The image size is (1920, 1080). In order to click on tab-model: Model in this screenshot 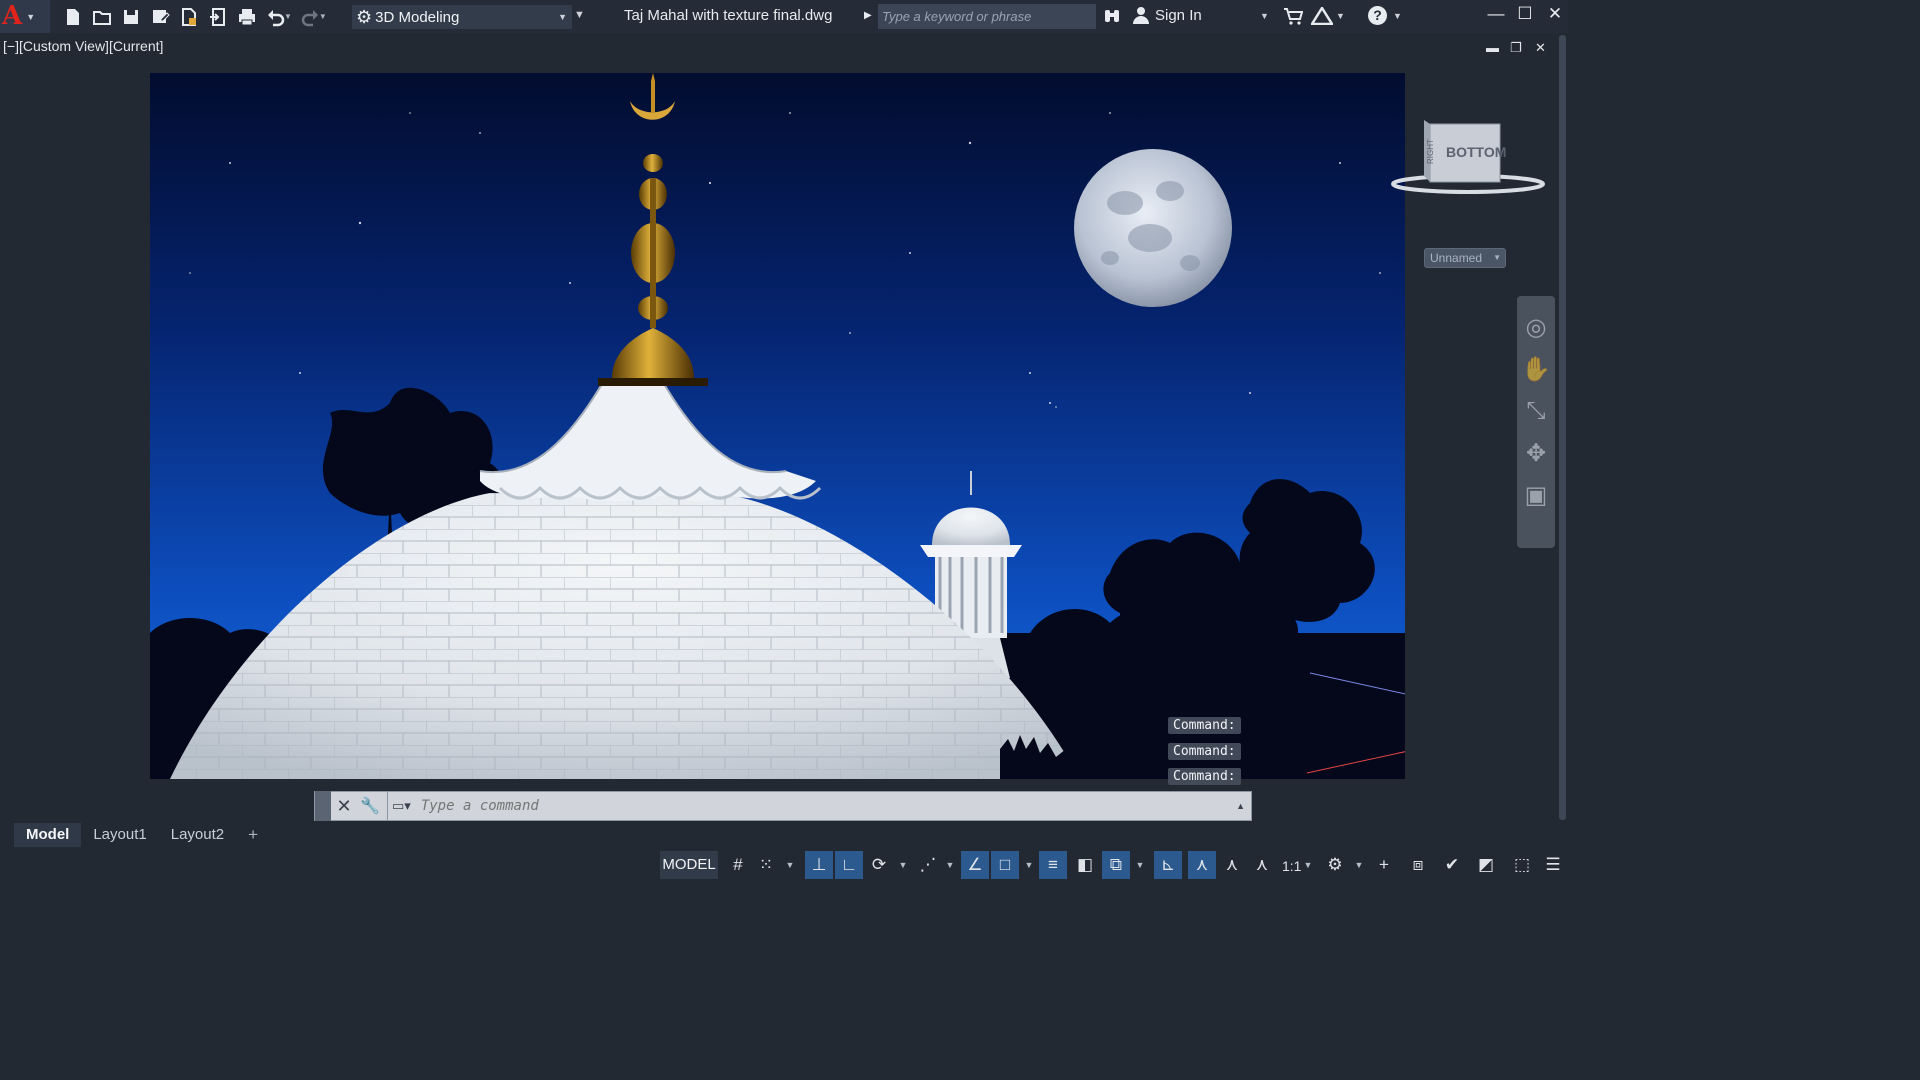, I will do `click(48, 835)`.